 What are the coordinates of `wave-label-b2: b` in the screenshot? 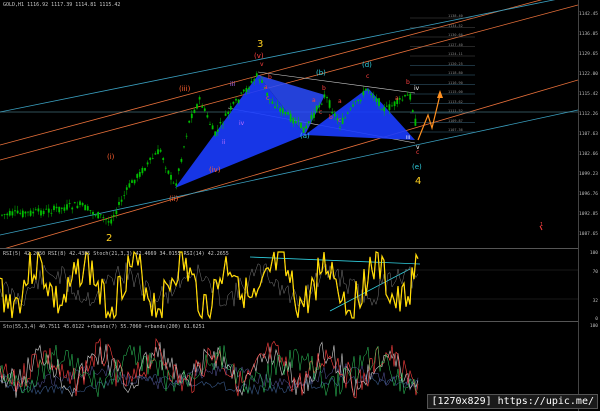 It's located at (324, 88).